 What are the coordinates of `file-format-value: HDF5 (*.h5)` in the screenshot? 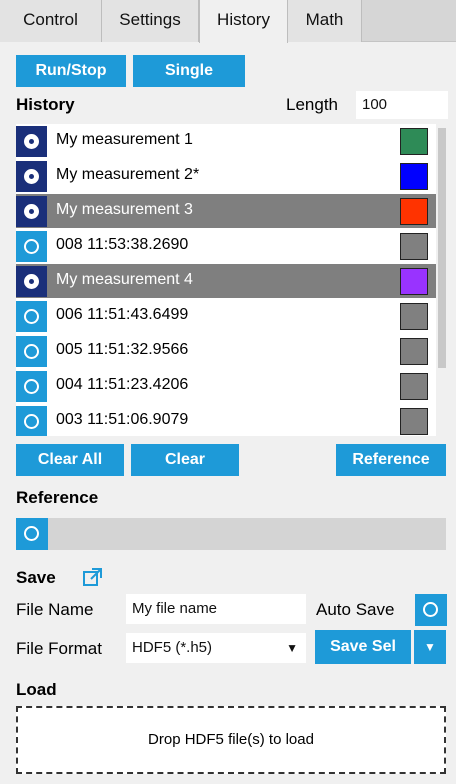 It's located at (172, 647).